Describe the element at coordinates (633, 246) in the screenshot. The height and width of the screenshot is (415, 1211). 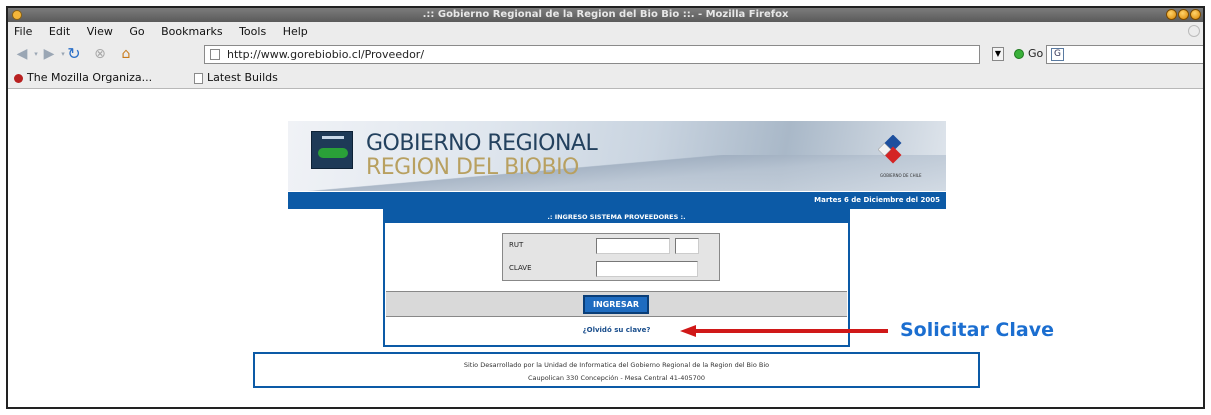
I see `rut-input` at that location.